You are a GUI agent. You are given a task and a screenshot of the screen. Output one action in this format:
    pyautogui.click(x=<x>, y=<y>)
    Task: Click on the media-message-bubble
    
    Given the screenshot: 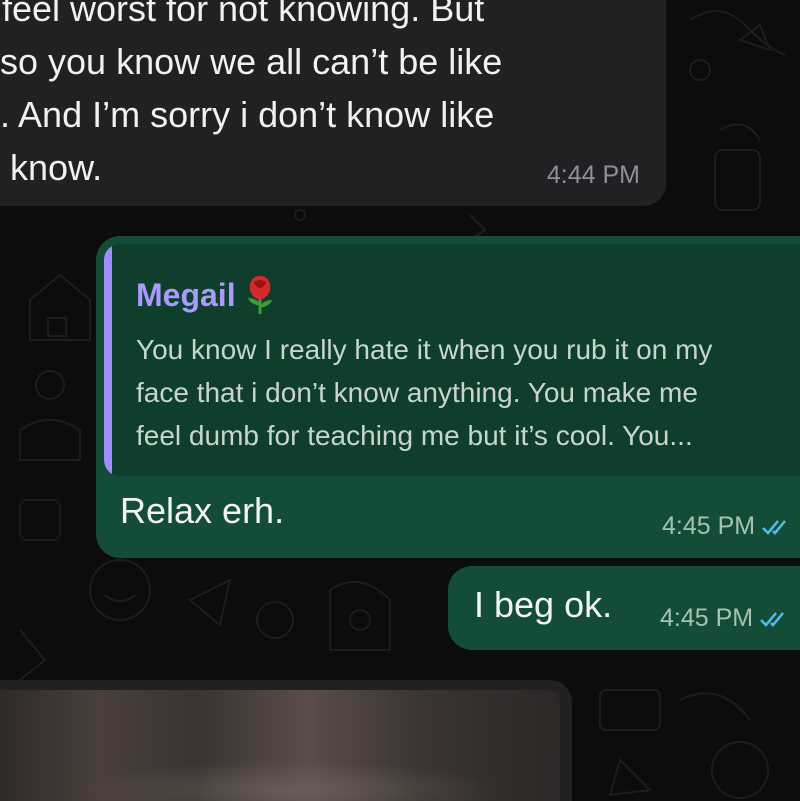 What is the action you would take?
    pyautogui.click(x=286, y=740)
    